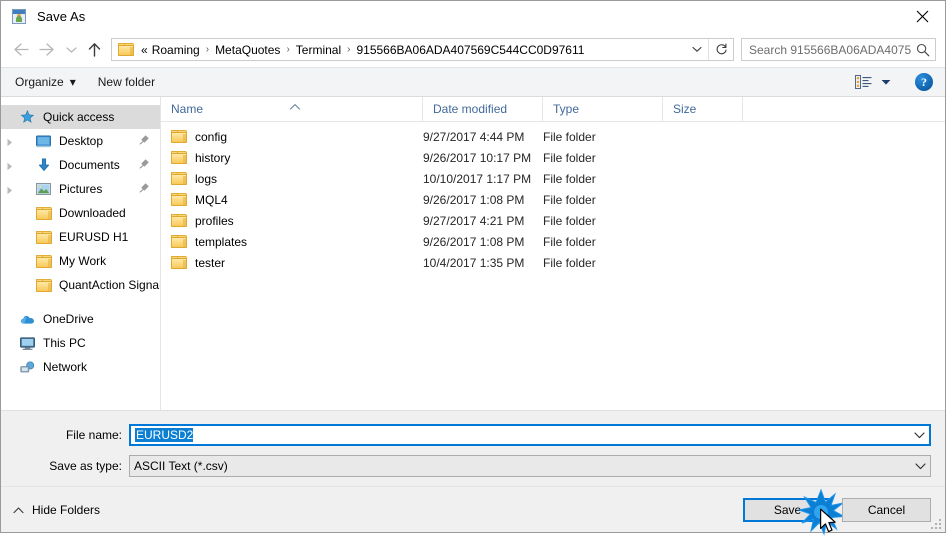 This screenshot has height=539, width=946. I want to click on file-date-cell: 9/27/2017 4:21 PM, so click(474, 220).